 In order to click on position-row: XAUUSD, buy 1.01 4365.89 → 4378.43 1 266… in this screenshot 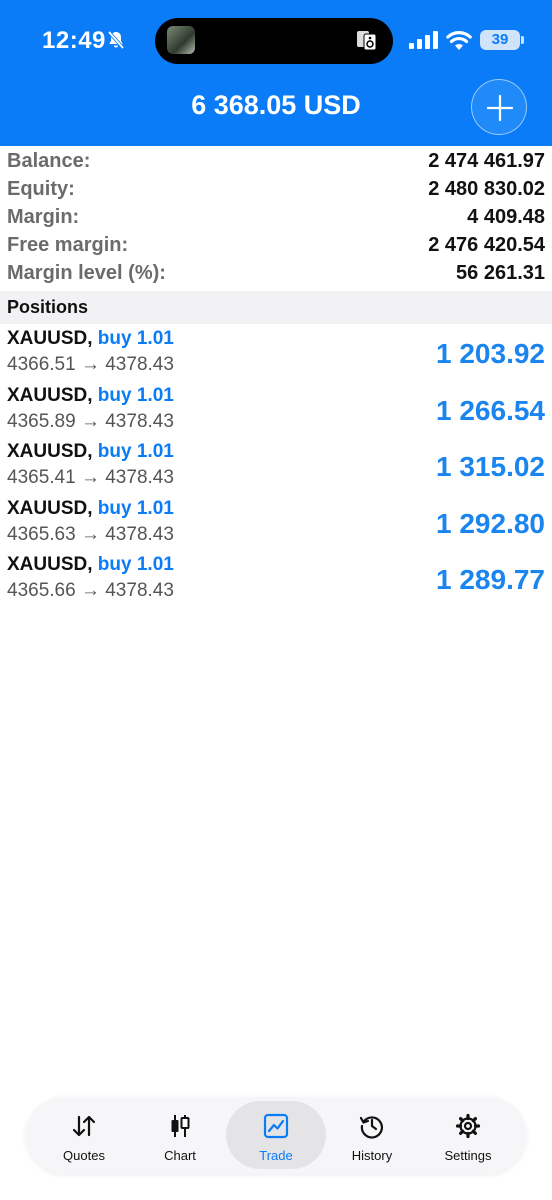, I will do `click(276, 409)`.